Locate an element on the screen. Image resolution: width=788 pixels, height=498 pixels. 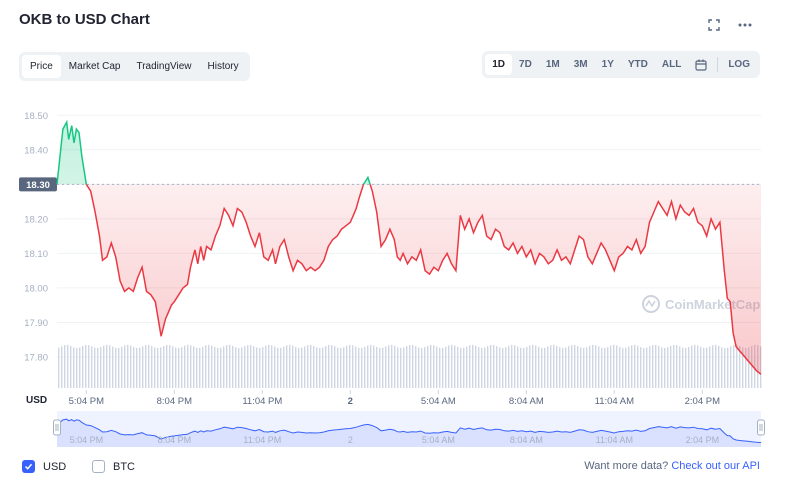
x-tick-label: 5:04 PM is located at coordinates (86, 401).